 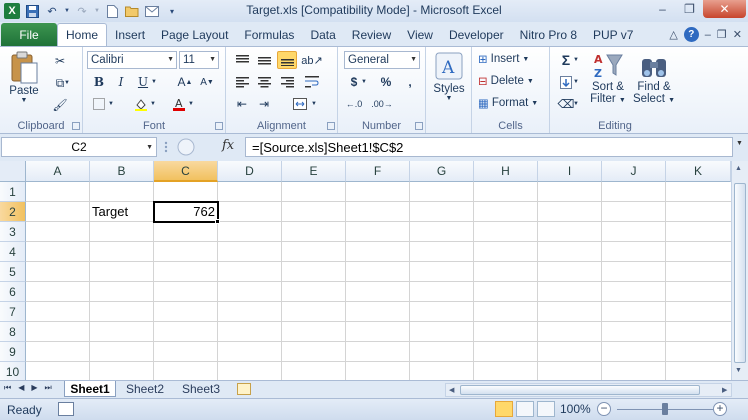 What do you see at coordinates (154, 82) in the screenshot?
I see `underline-dropdown-icon: ▼` at bounding box center [154, 82].